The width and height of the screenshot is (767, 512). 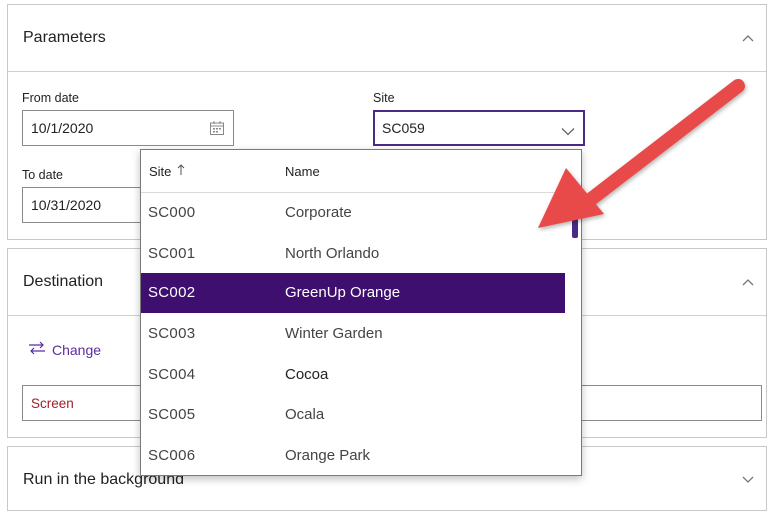 I want to click on lookup-row: SC006 Orange Park, so click(x=353, y=455).